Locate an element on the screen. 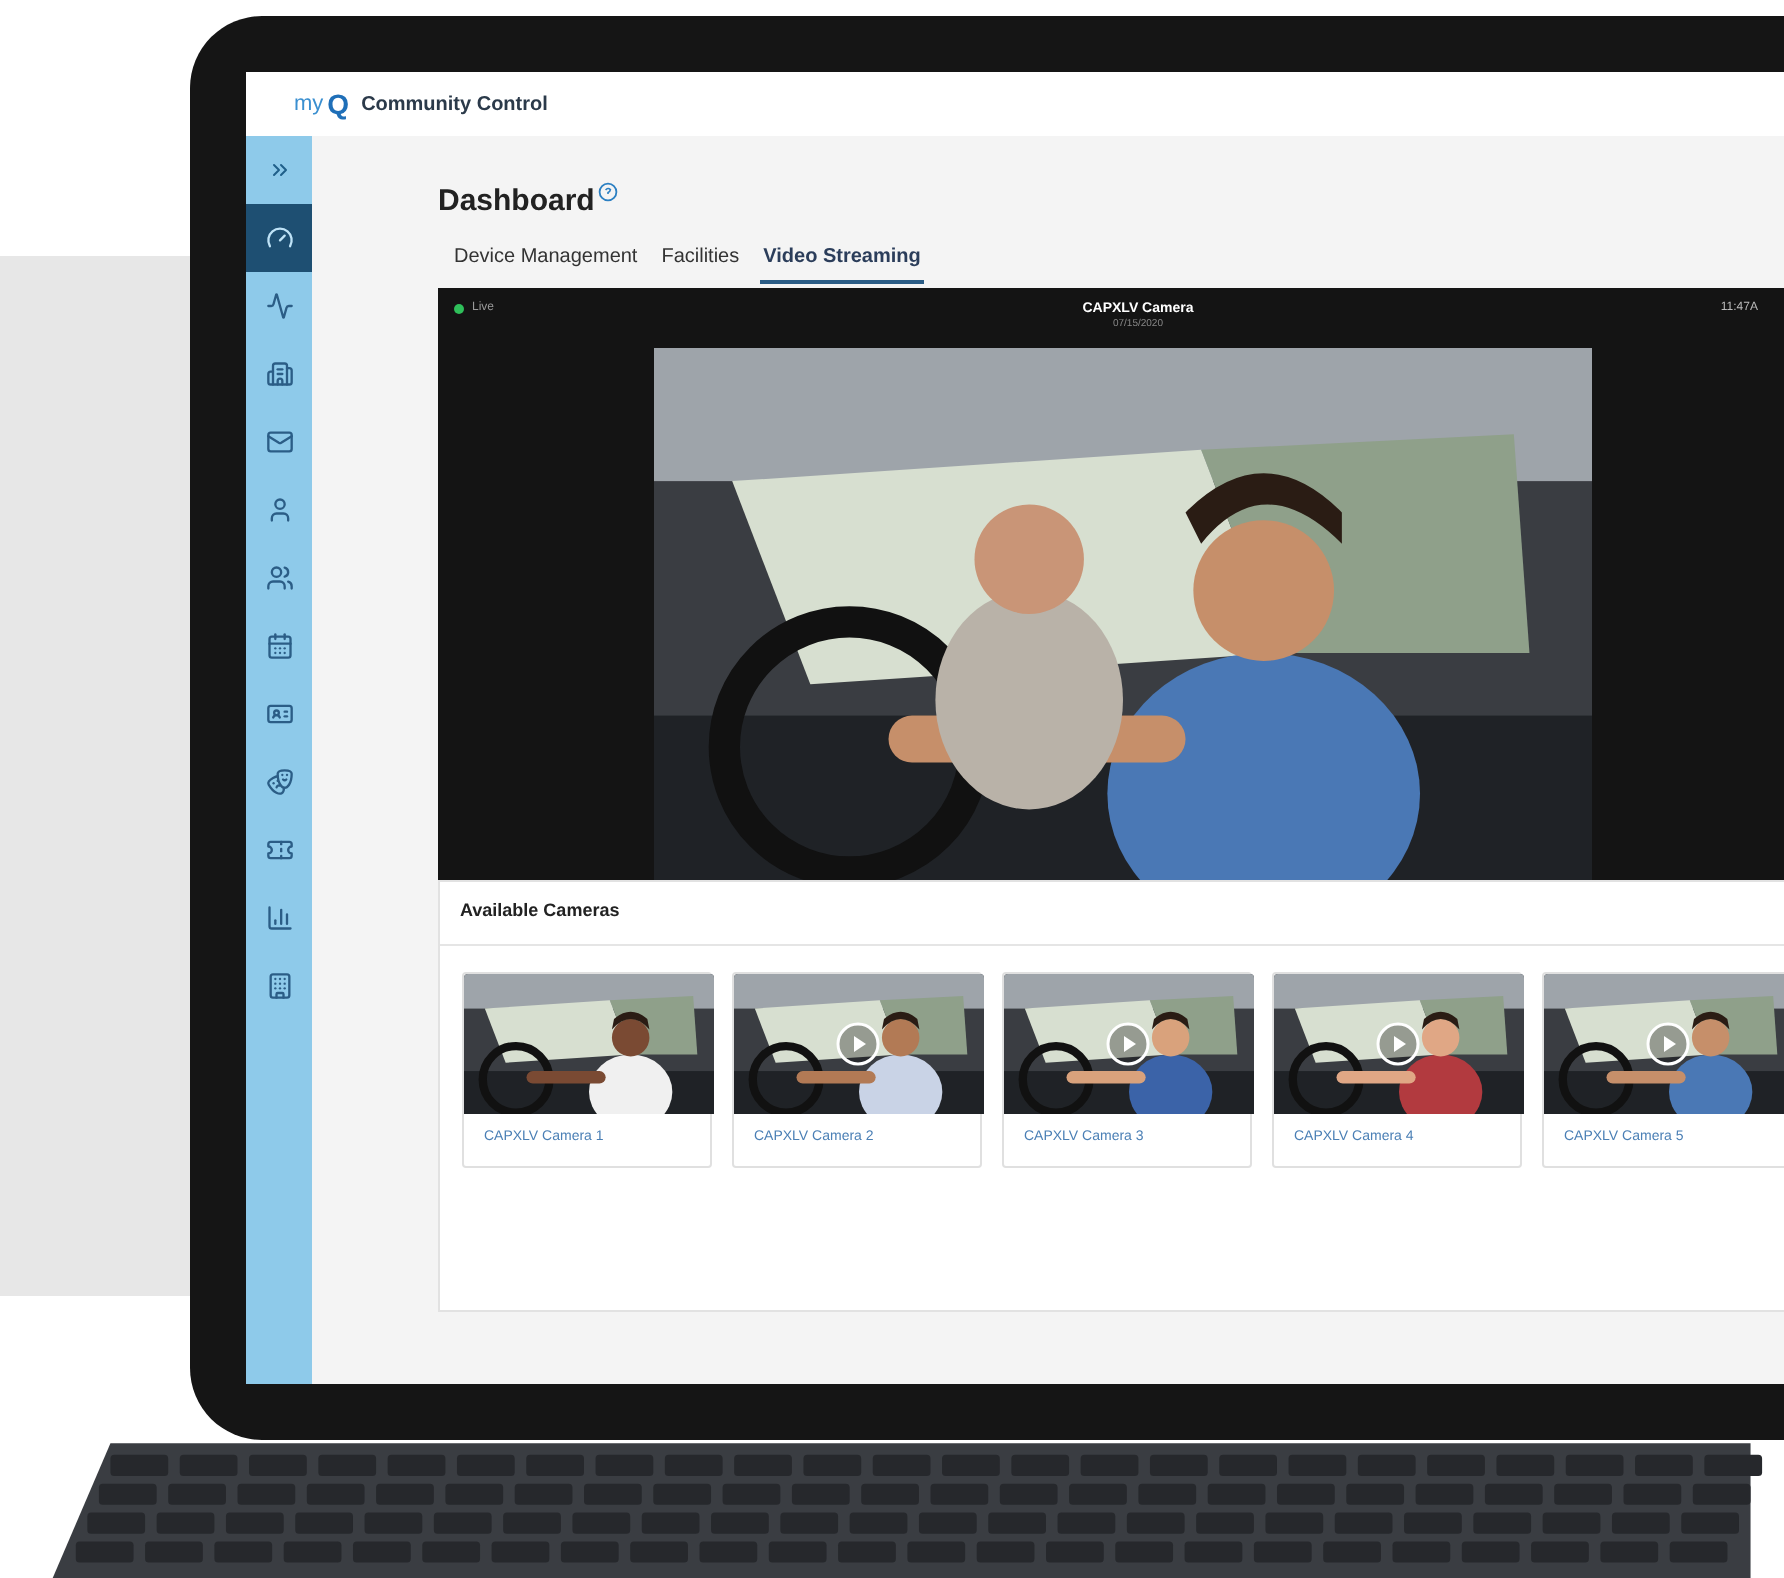 This screenshot has height=1578, width=1784. pulse-icon is located at coordinates (279, 306).